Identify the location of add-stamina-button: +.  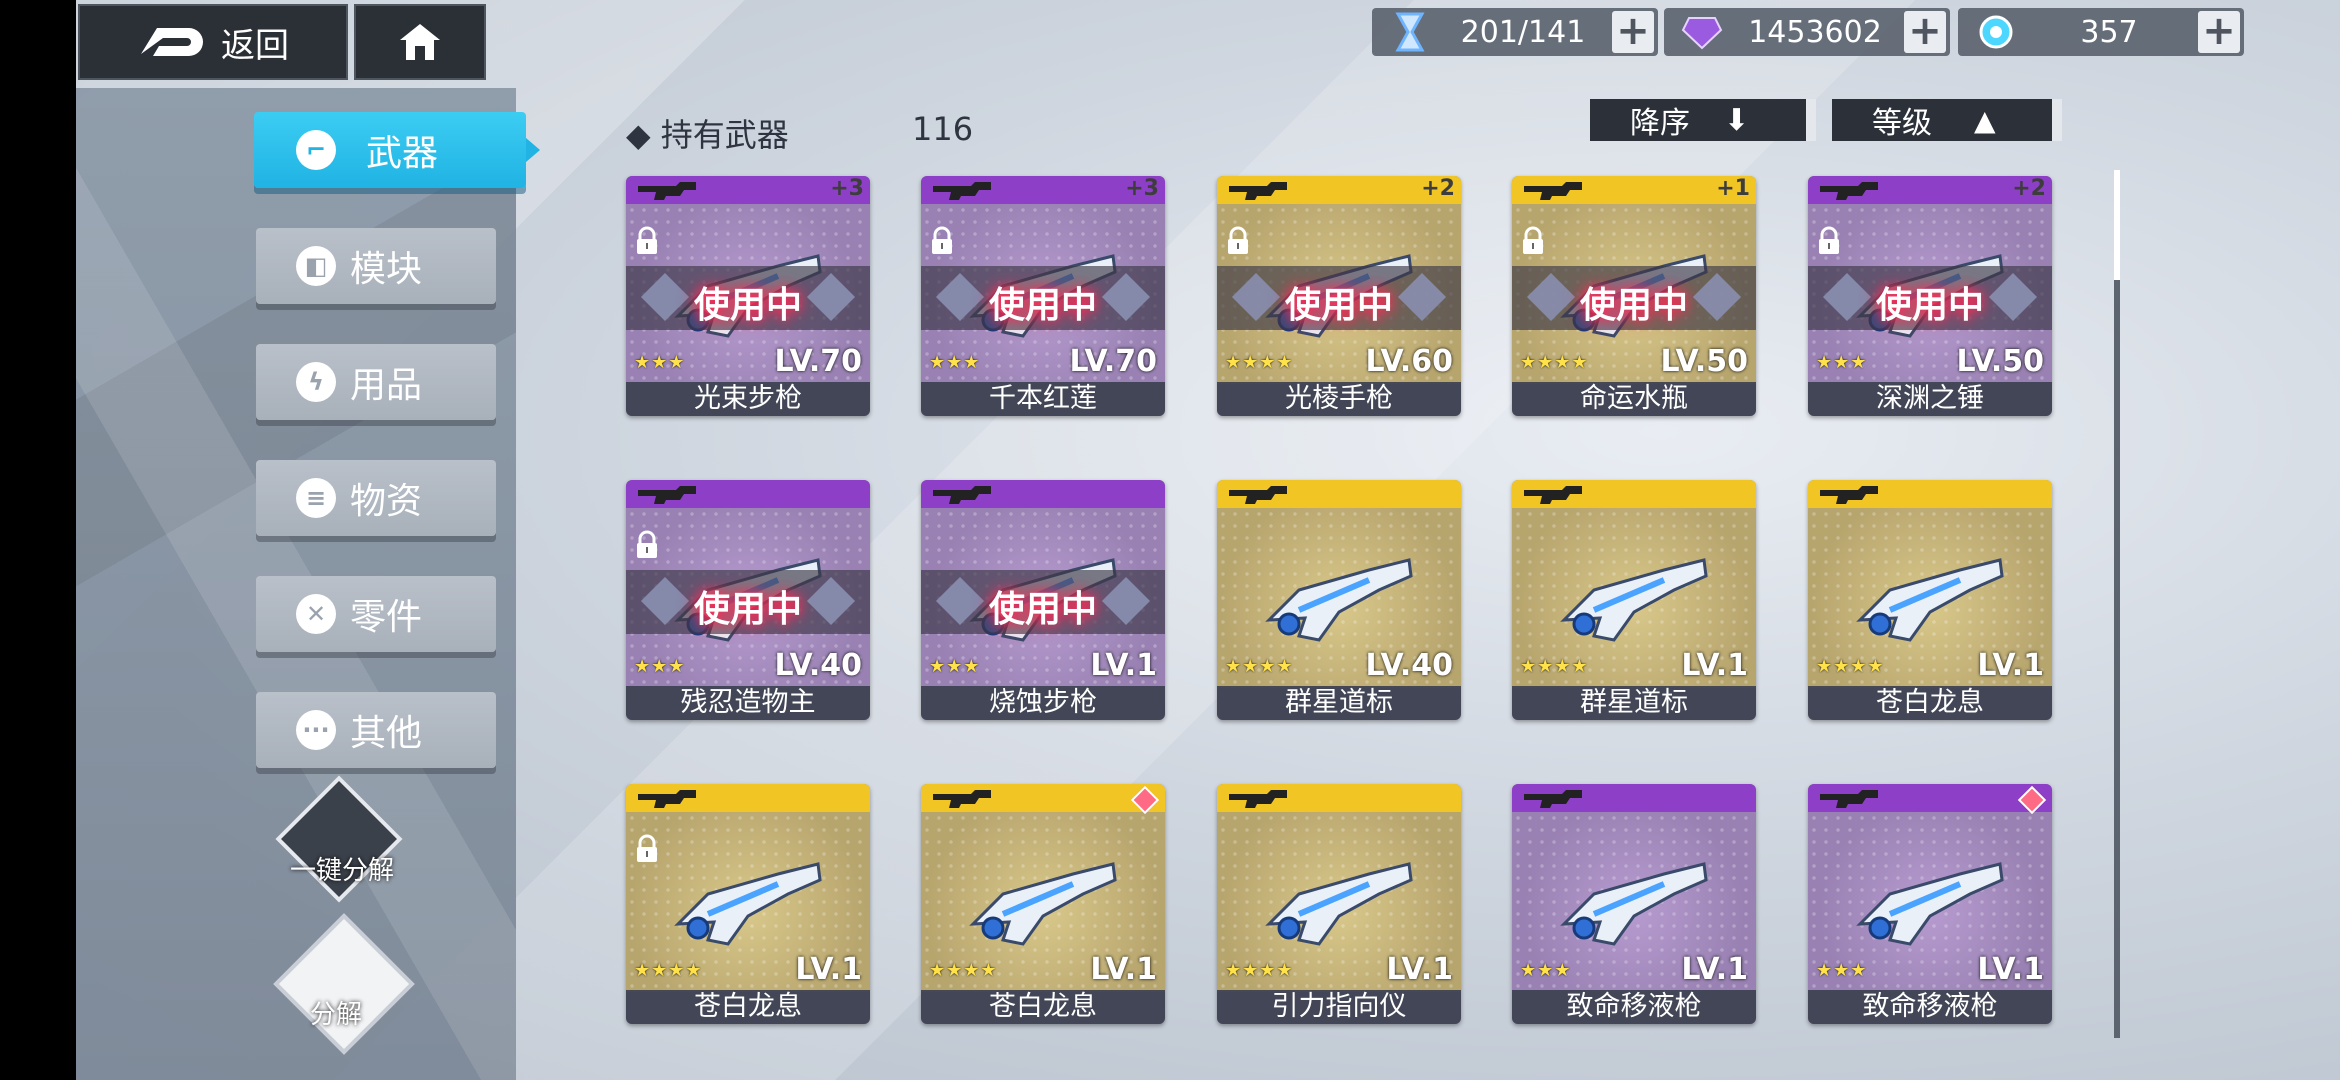
(1633, 32).